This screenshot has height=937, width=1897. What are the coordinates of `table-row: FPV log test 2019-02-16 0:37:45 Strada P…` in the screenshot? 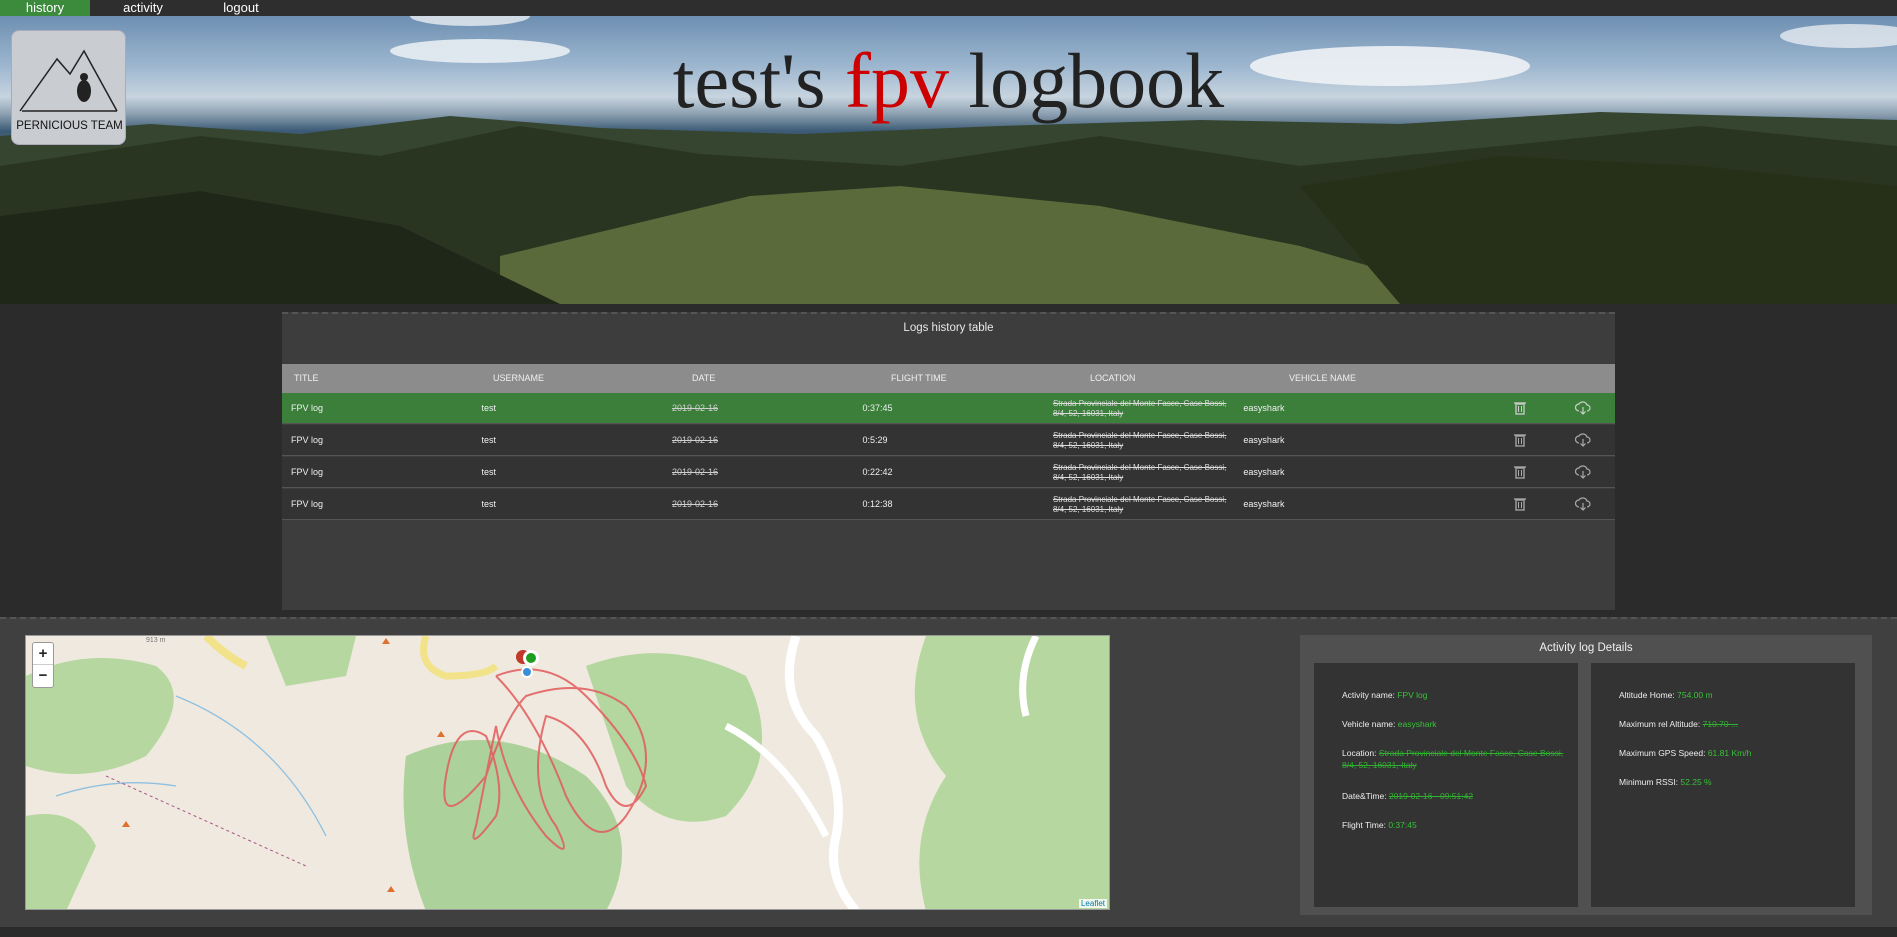 It's located at (948, 408).